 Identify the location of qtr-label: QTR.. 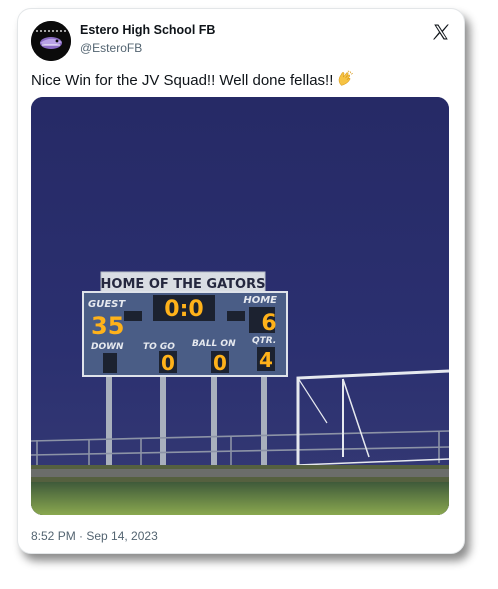
(264, 341).